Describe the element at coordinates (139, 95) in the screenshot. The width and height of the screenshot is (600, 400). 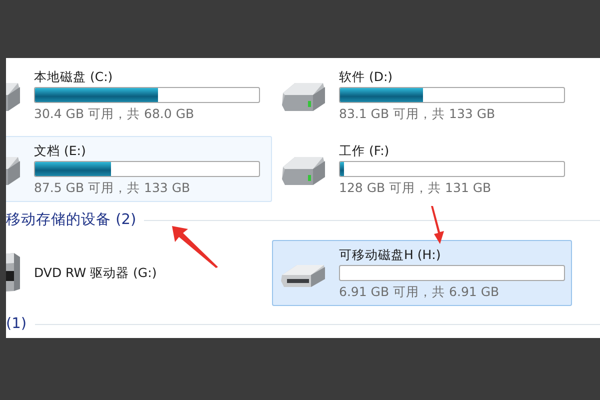
I see `drive-item: 本地磁盘 (C:) 30.4 GB 可用，共 68.0 GB` at that location.